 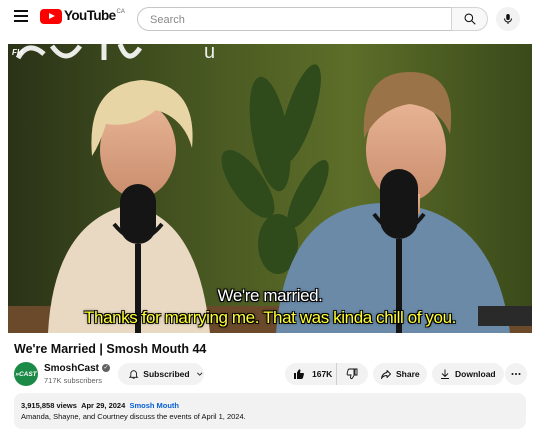 I want to click on corner-mark: FH, so click(x=17, y=52).